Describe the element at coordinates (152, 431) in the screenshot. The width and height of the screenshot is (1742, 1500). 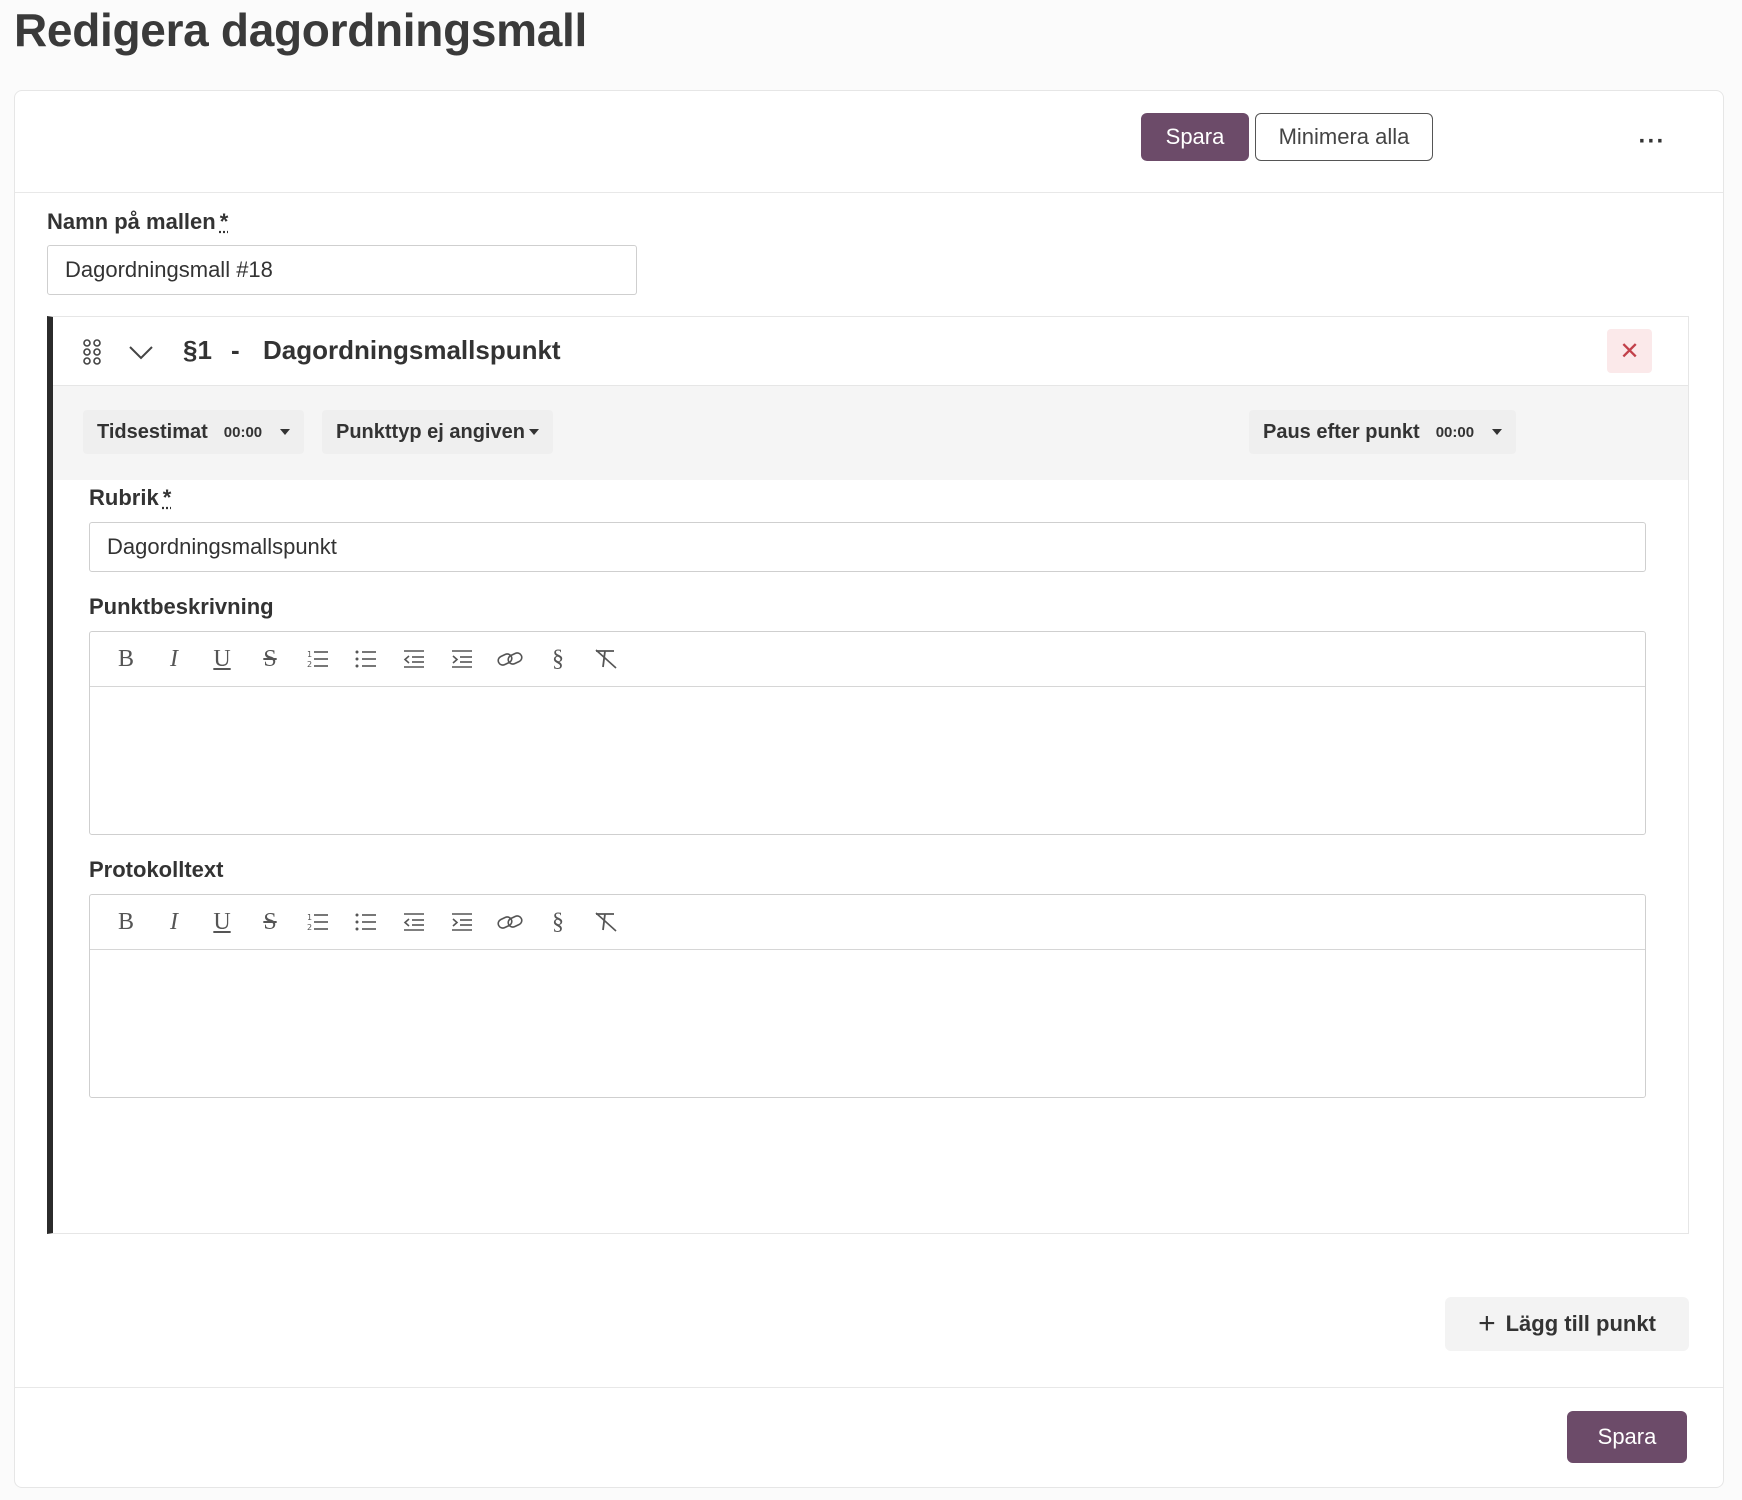
I see `time-estimate-label: Tidsestimat` at that location.